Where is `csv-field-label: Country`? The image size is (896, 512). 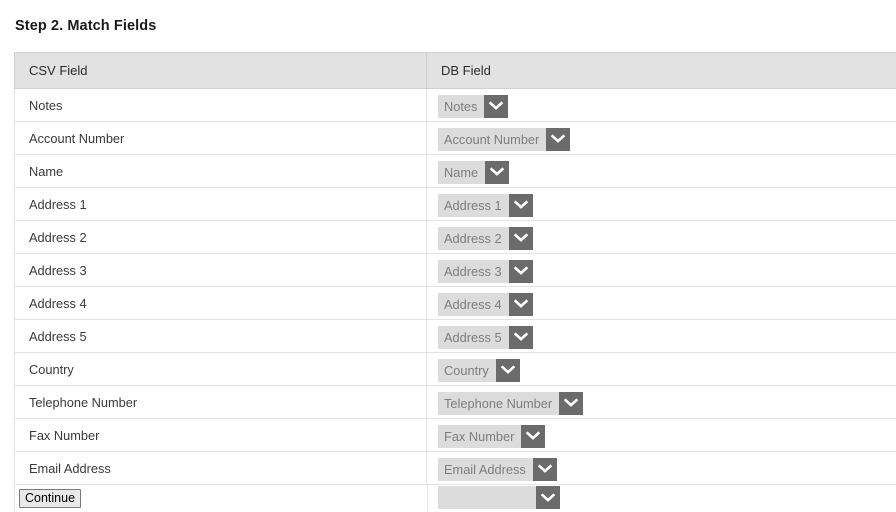 csv-field-label: Country is located at coordinates (220, 369).